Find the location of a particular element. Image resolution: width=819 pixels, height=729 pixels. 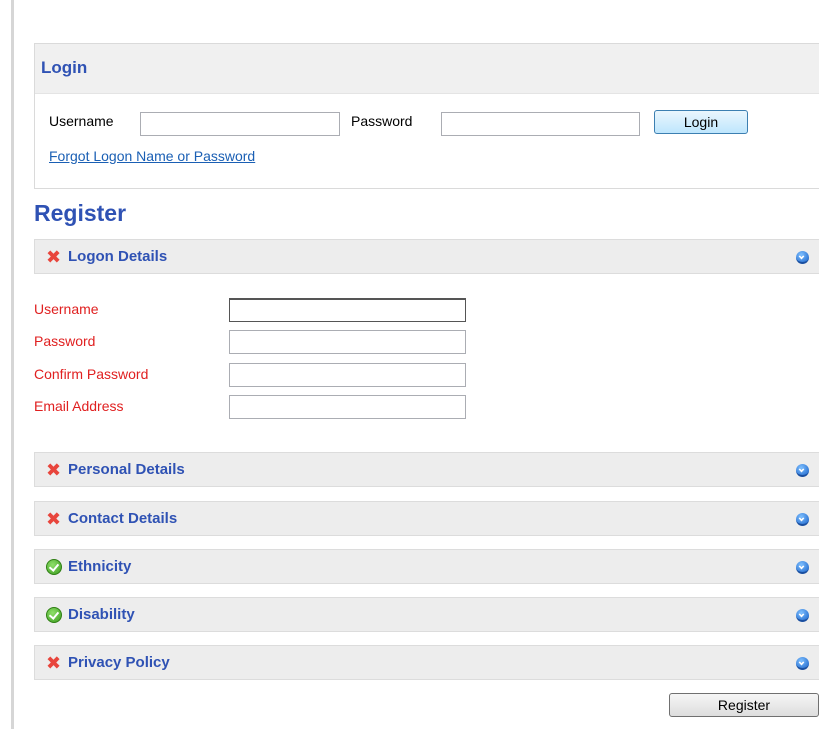

login-username-label: Username is located at coordinates (81, 121).